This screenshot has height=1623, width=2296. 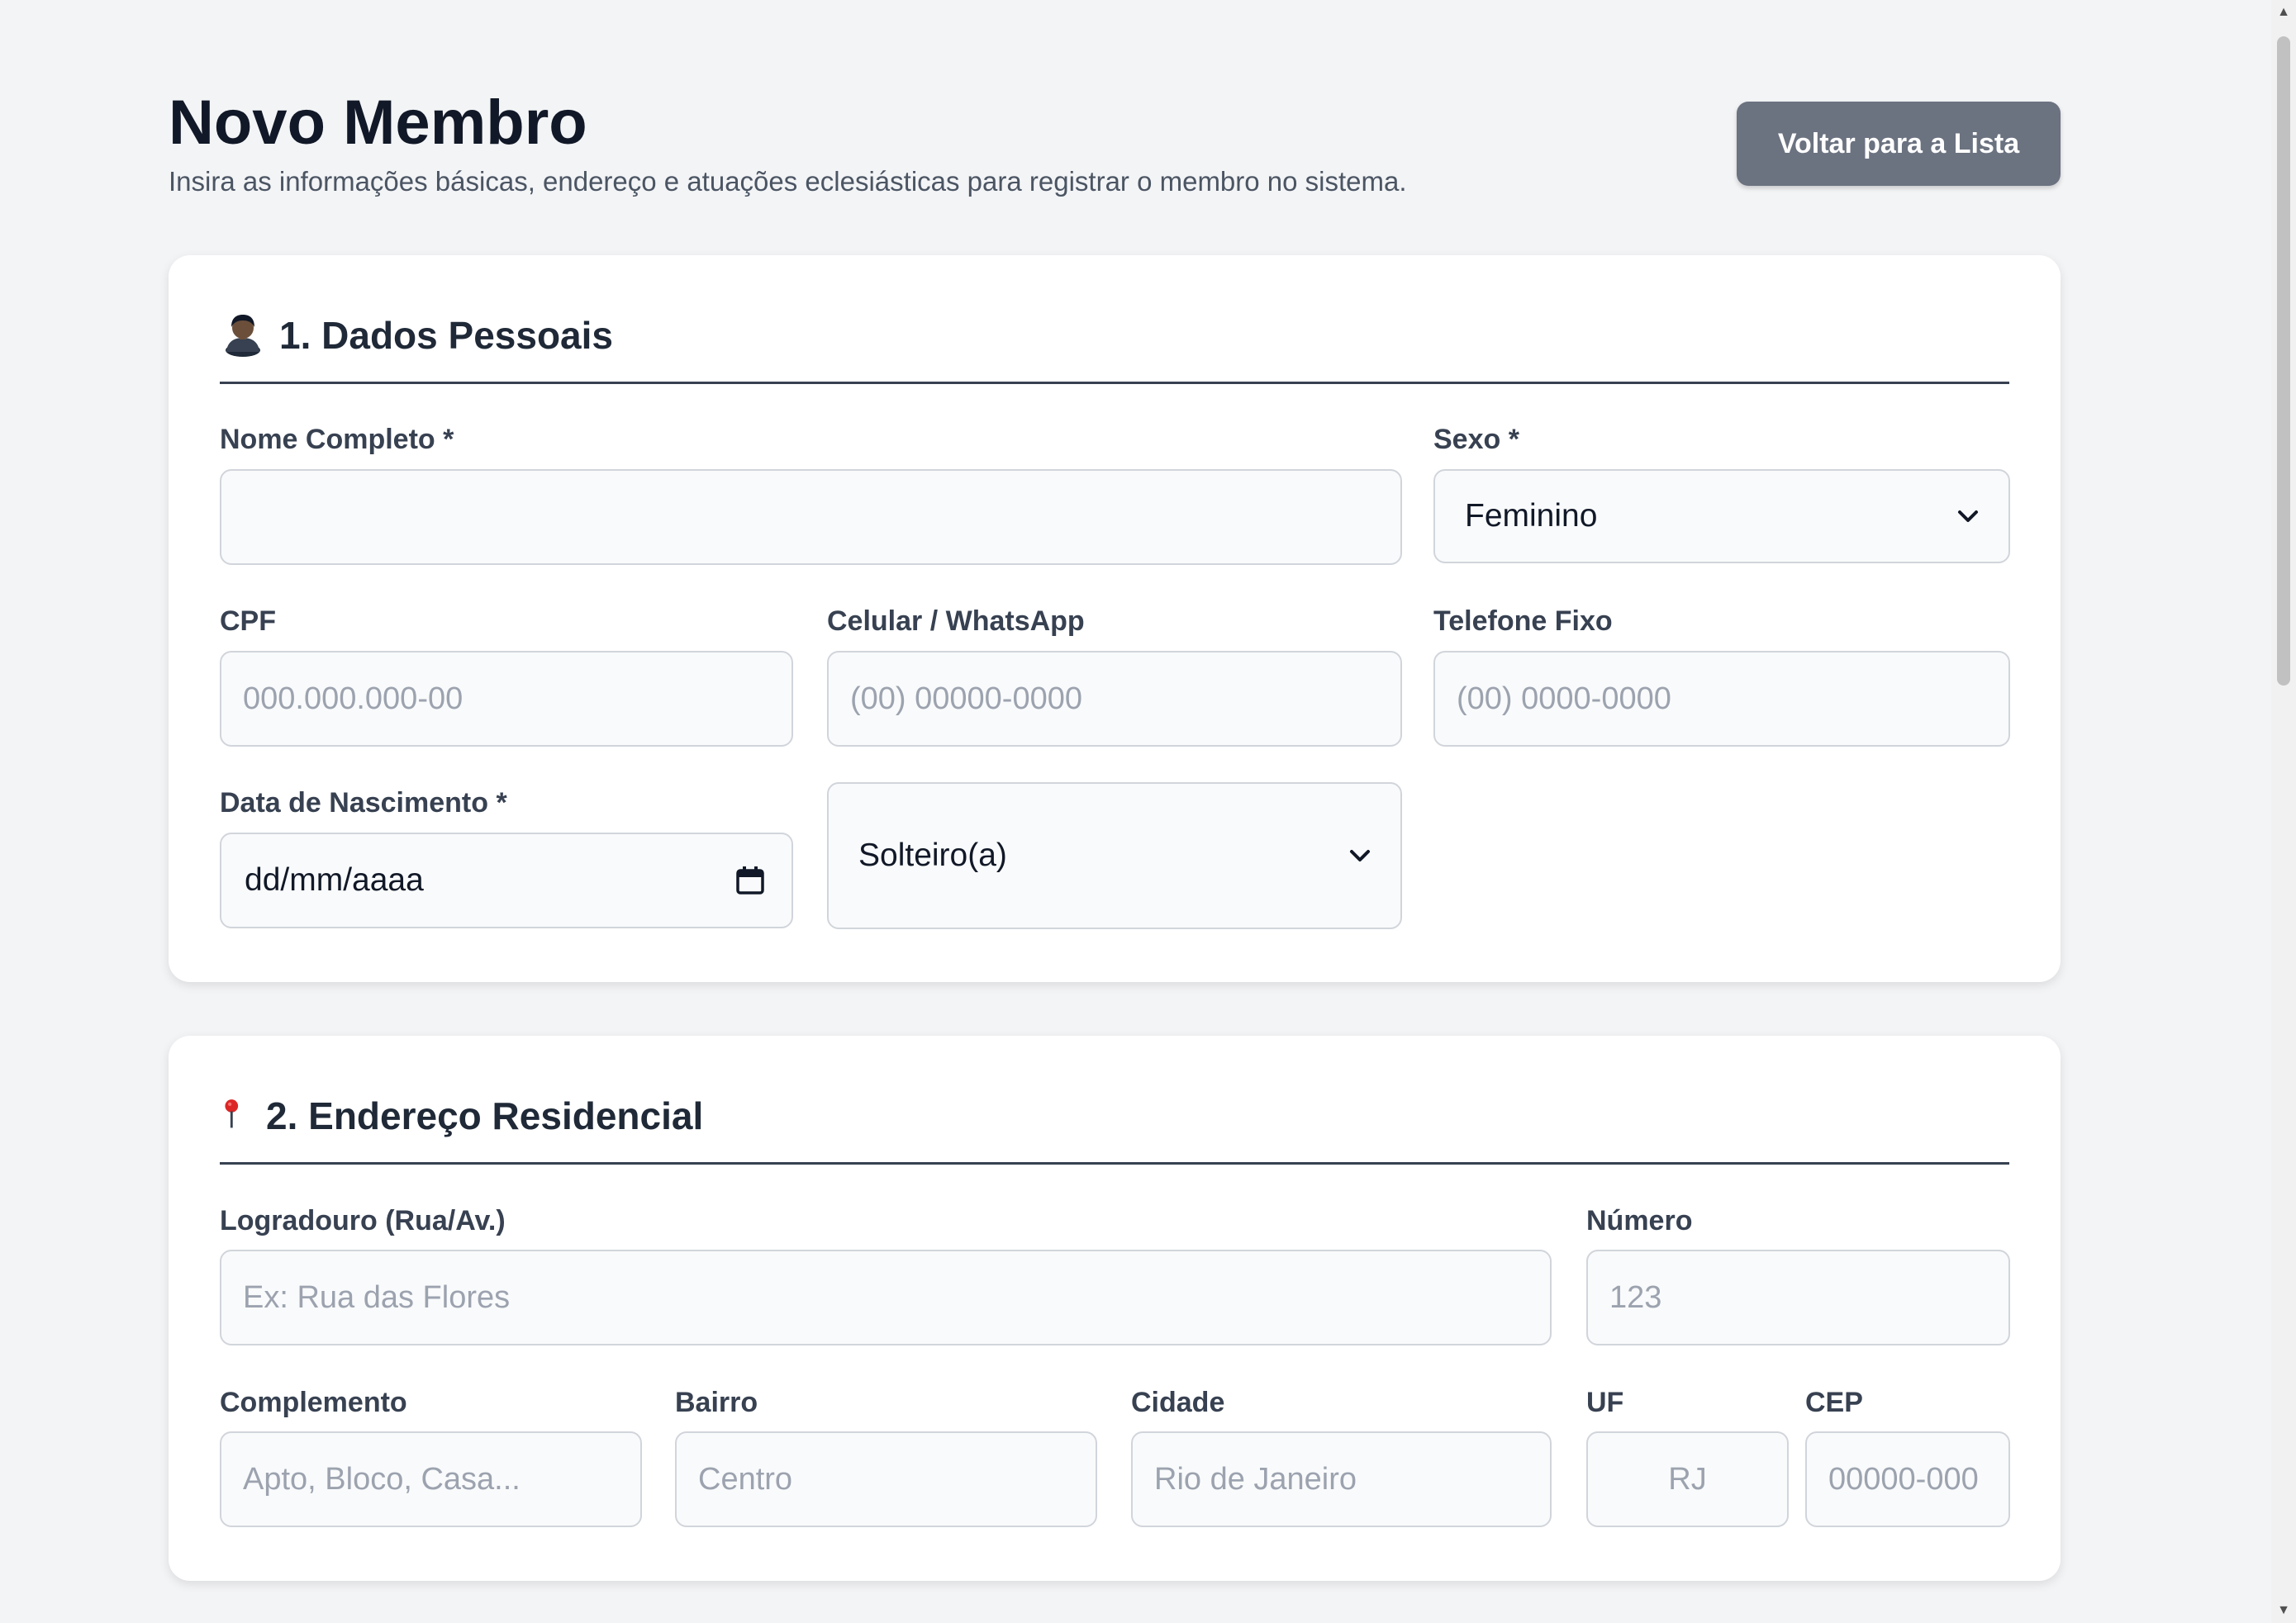 What do you see at coordinates (1639, 1220) in the screenshot?
I see `number-label: Número` at bounding box center [1639, 1220].